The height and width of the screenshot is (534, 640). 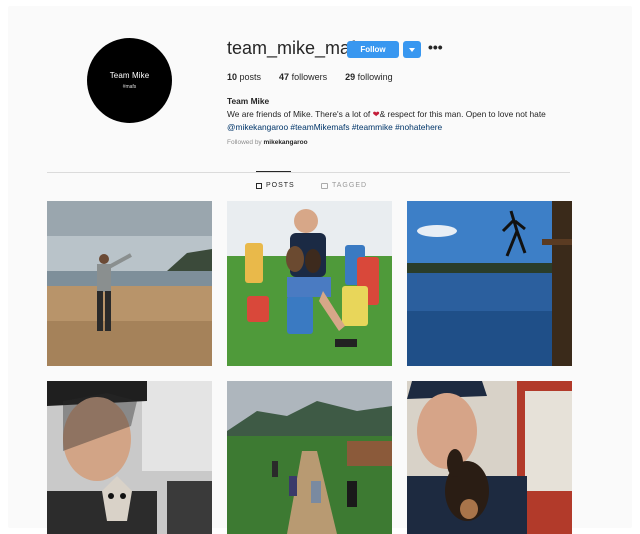 I want to click on car-selfie-photo-icon, so click(x=129, y=457).